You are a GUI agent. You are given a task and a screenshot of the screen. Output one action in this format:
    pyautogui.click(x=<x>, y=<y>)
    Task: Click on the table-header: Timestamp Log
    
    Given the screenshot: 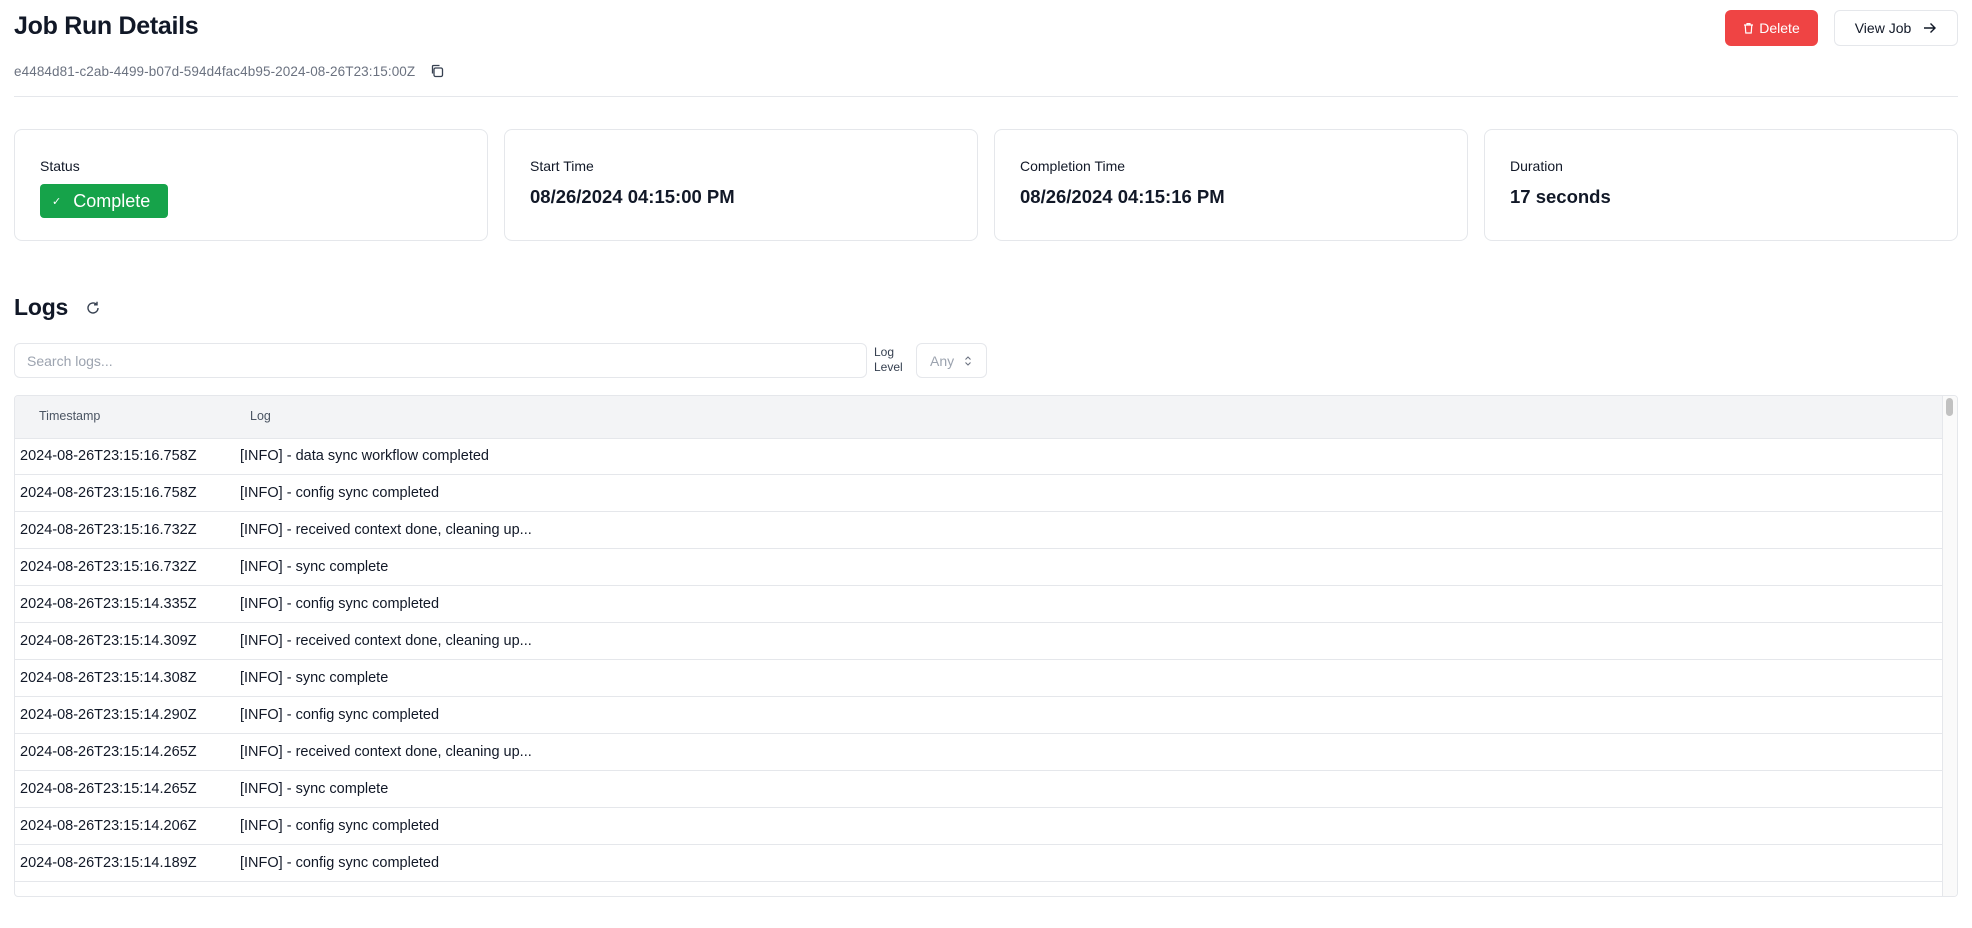 What is the action you would take?
    pyautogui.click(x=979, y=417)
    